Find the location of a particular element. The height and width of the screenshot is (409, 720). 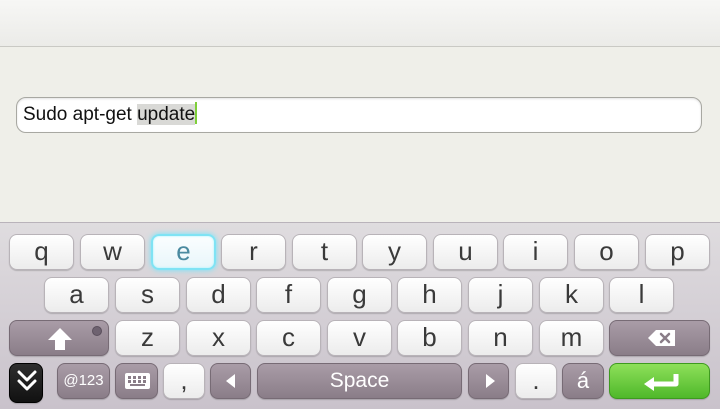

command-input: Sudo apt-get update is located at coordinates (359, 115).